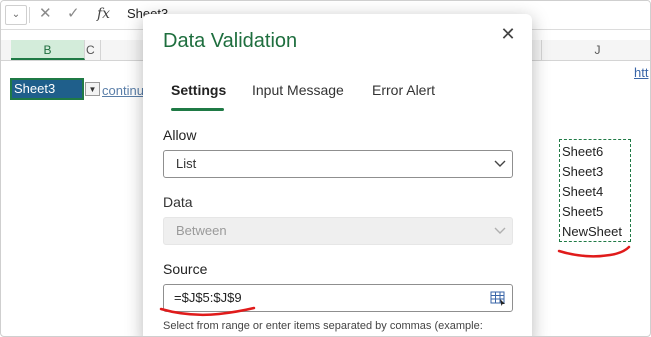 This screenshot has width=651, height=337. What do you see at coordinates (185, 269) in the screenshot?
I see `source-label: Source` at bounding box center [185, 269].